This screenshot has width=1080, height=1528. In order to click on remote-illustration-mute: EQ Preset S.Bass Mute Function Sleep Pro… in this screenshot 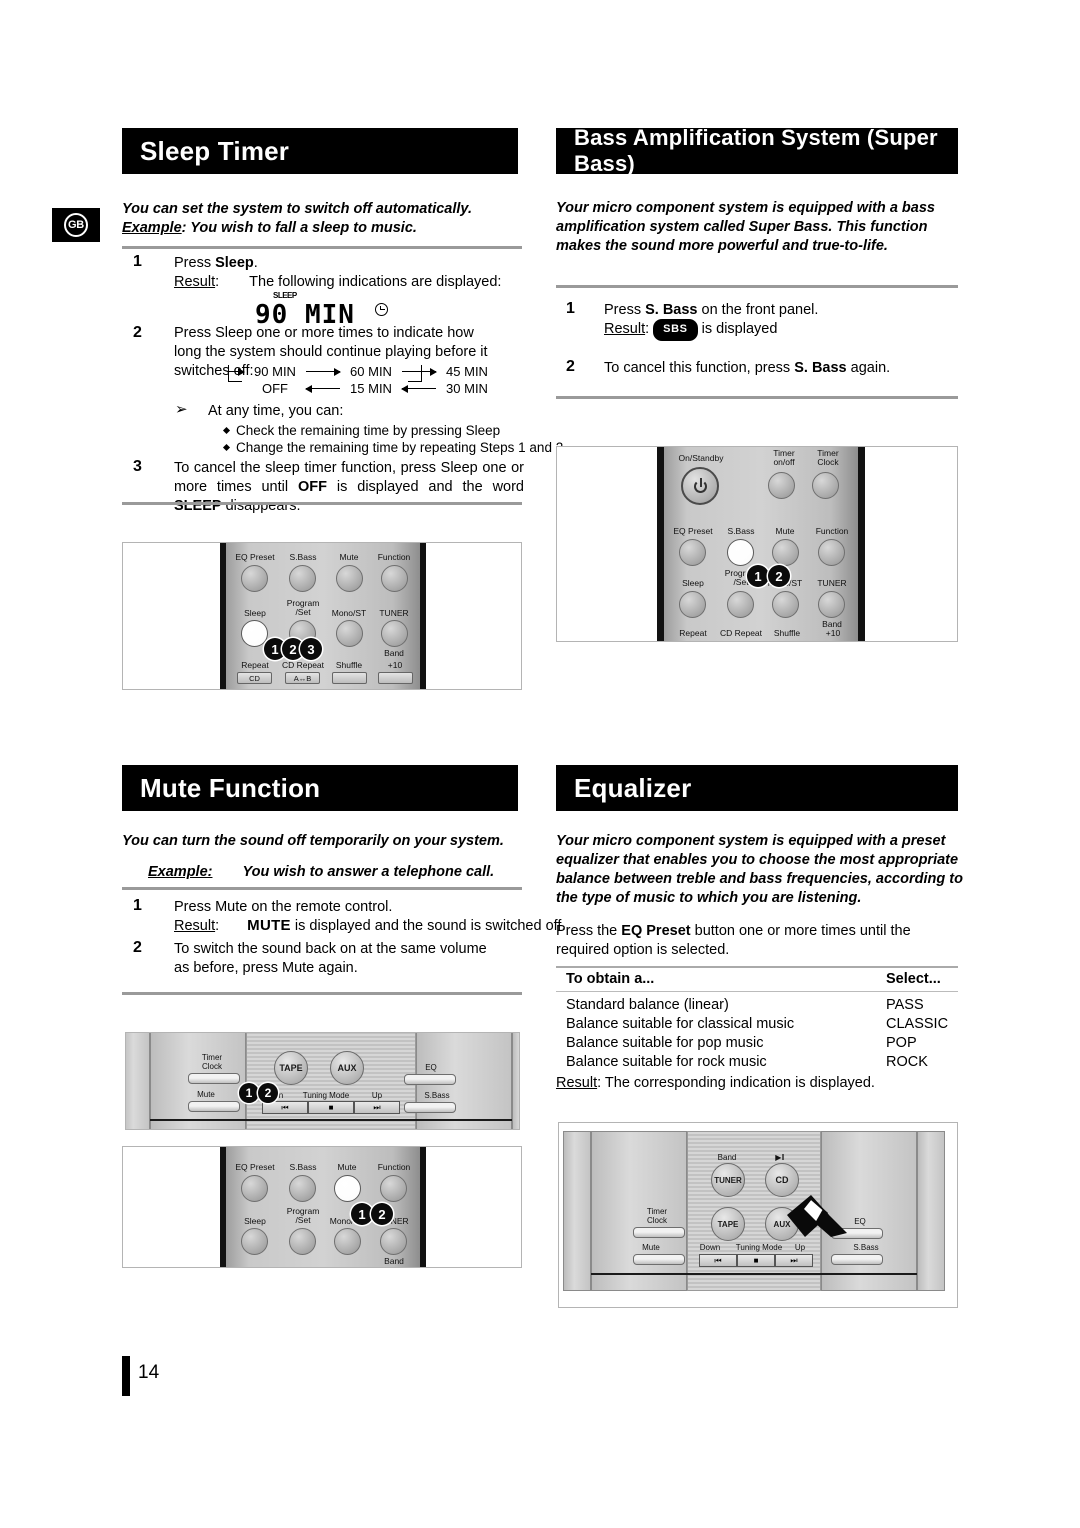, I will do `click(322, 1207)`.